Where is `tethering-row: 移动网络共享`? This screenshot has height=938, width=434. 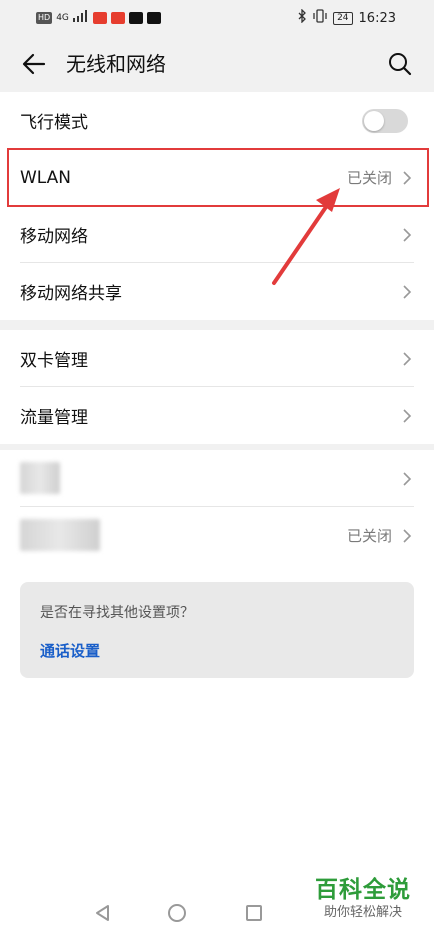 tethering-row: 移动网络共享 is located at coordinates (217, 291).